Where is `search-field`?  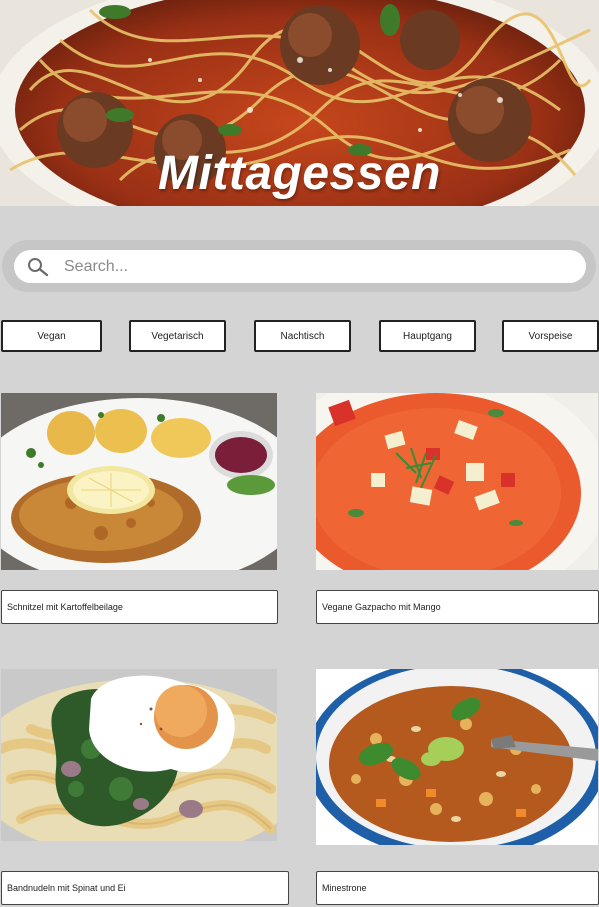 search-field is located at coordinates (300, 266).